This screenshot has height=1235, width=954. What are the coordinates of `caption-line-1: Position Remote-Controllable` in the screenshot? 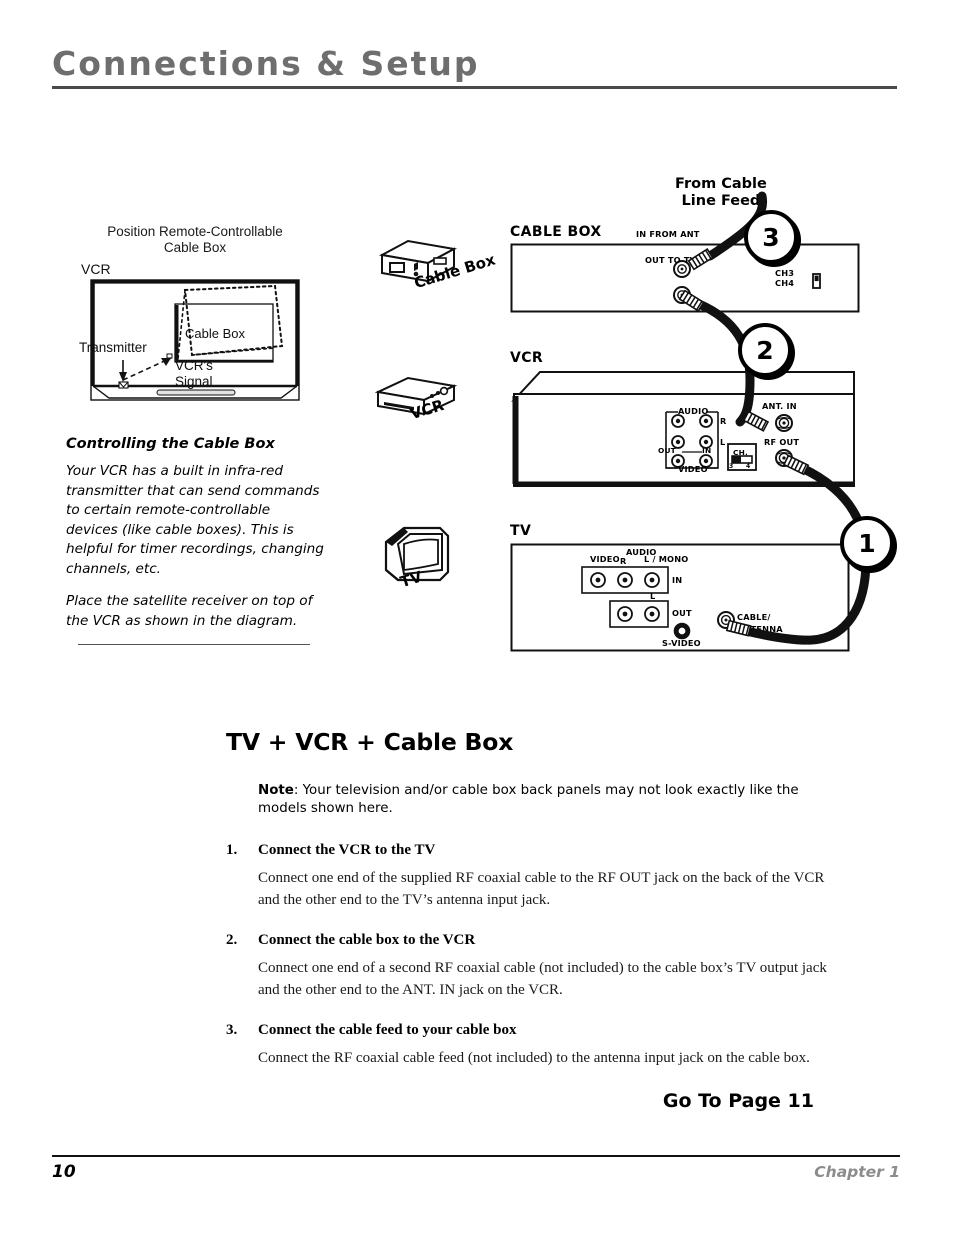 It's located at (195, 231).